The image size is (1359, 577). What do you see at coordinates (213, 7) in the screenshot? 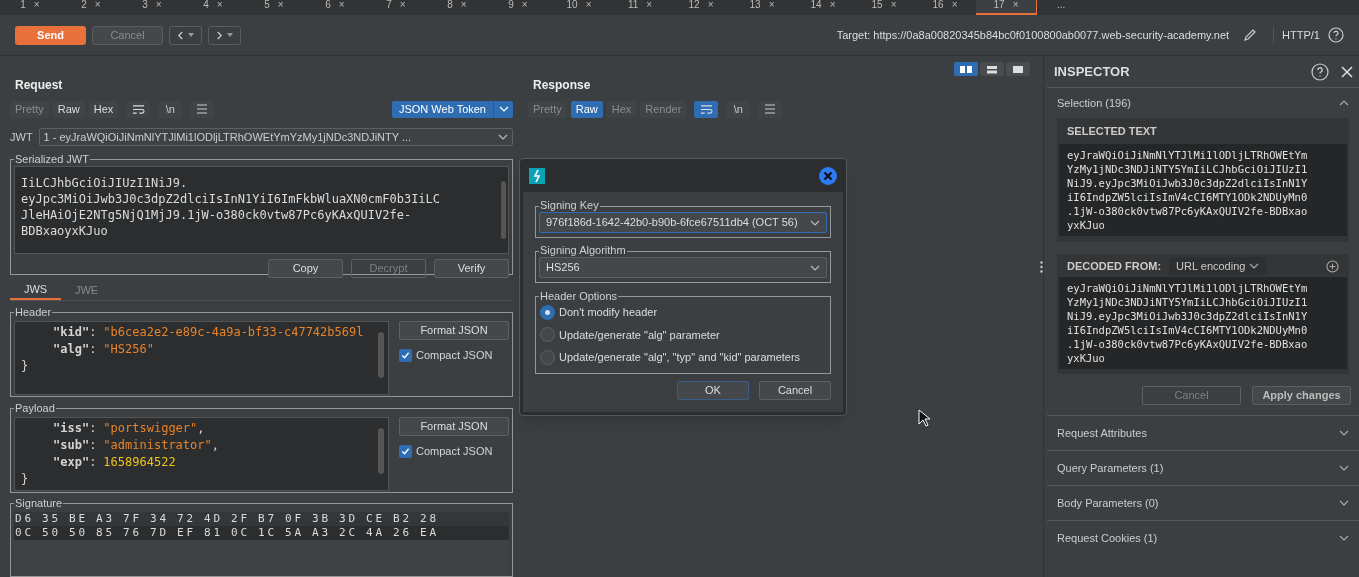
I see `tab: 4 ×` at bounding box center [213, 7].